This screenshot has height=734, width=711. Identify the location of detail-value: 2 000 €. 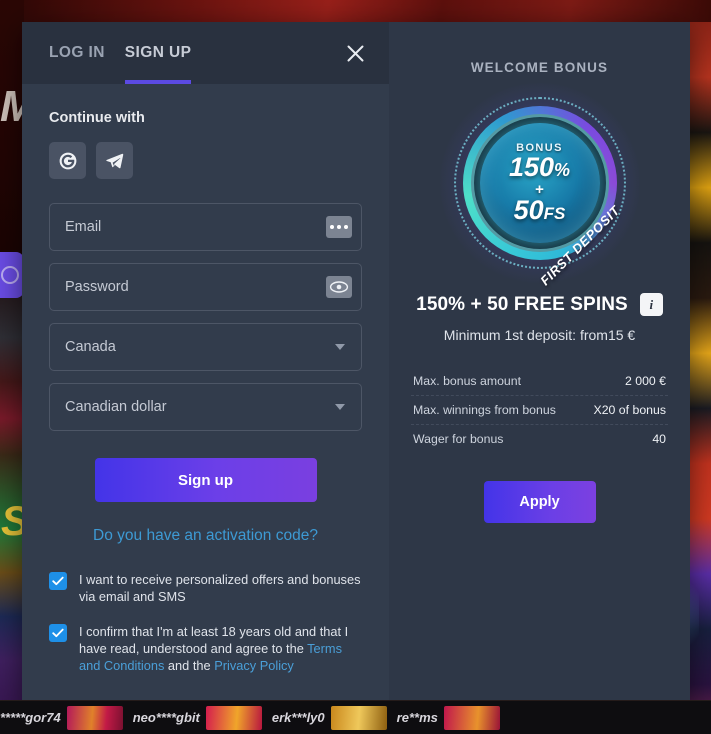
(645, 381).